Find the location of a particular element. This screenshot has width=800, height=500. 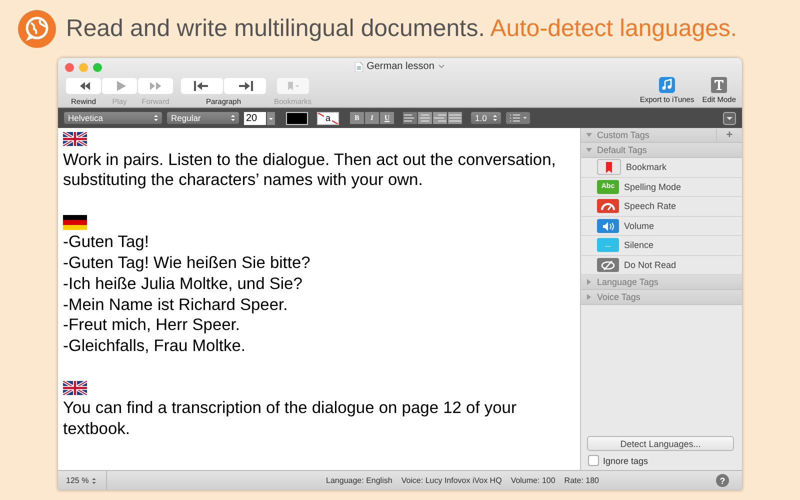

document-icon is located at coordinates (358, 67).